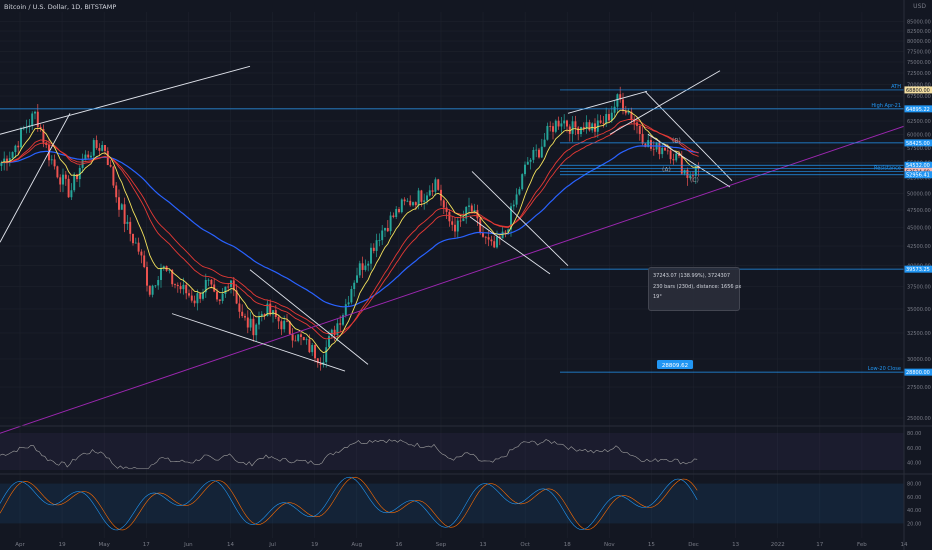  Describe the element at coordinates (105, 545) in the screenshot. I see `x-tick-label: May` at that location.